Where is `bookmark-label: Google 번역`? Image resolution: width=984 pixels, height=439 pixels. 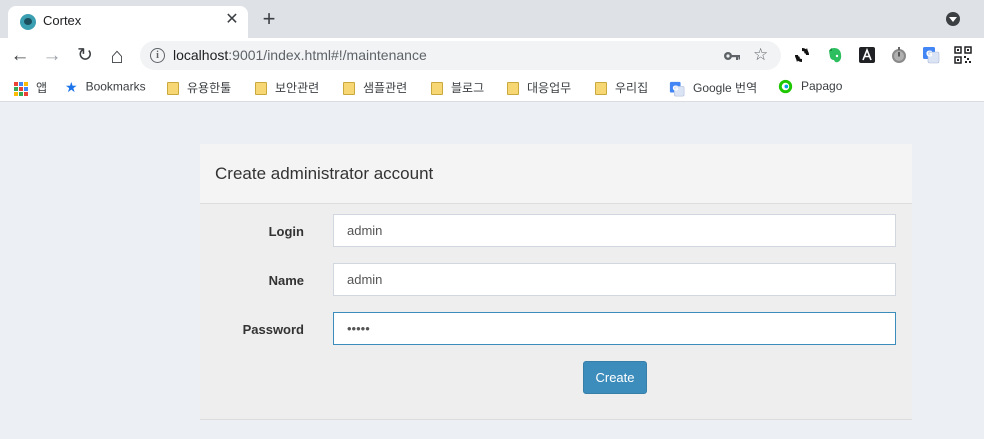
bookmark-label: Google 번역 is located at coordinates (725, 88).